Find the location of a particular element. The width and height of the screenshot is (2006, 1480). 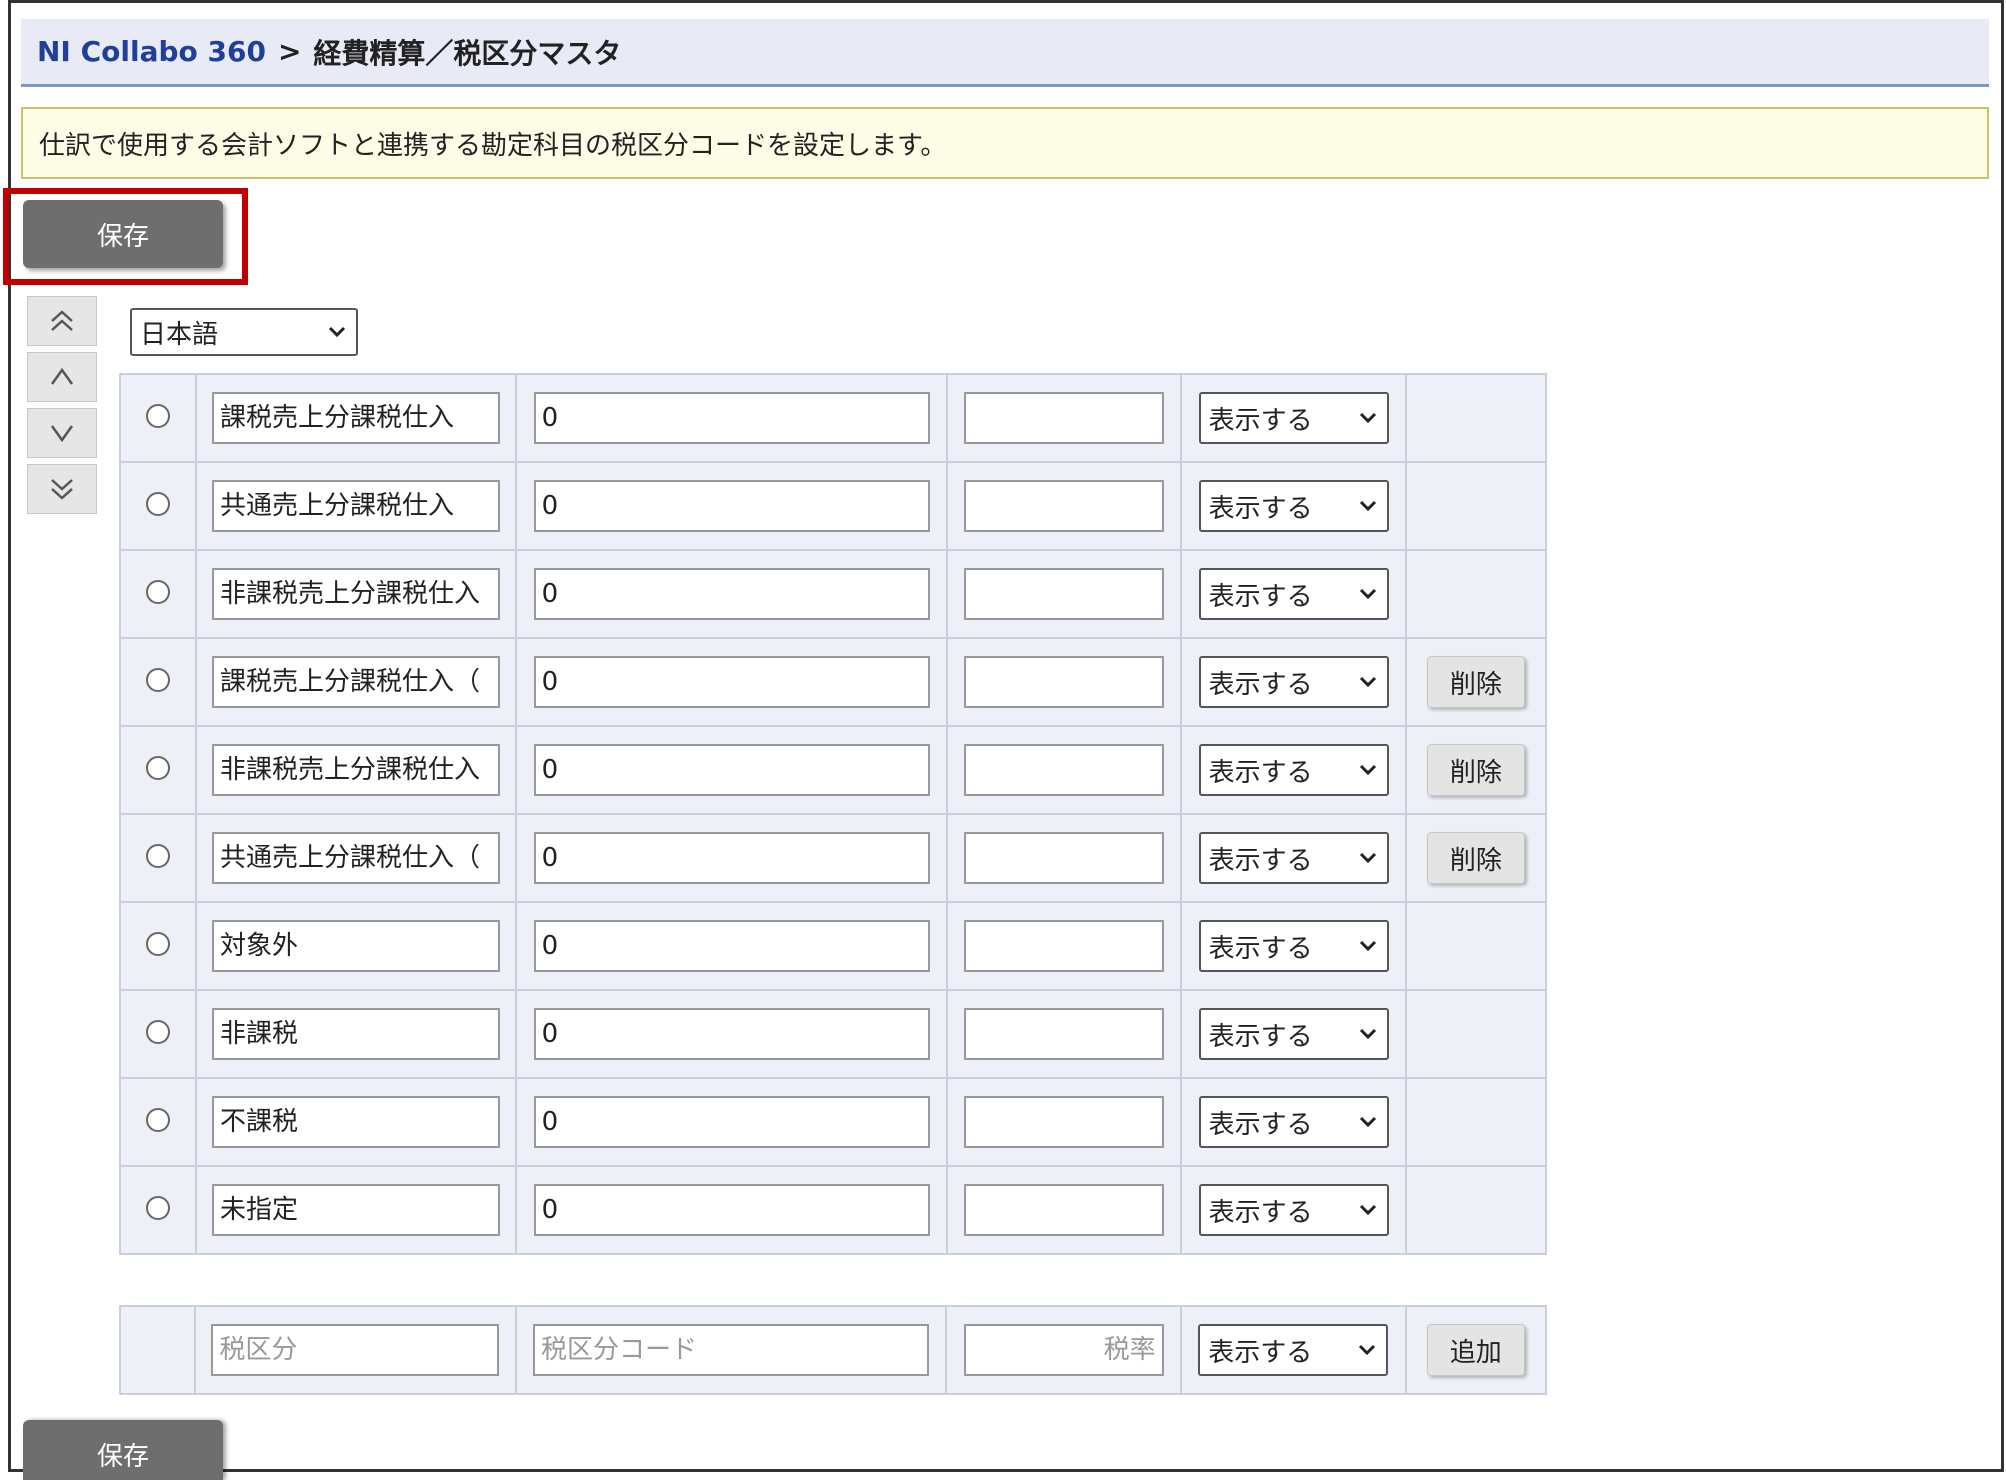

add-row: 税区分 税区分コード 税率 表示する 追加 is located at coordinates (833, 1350).